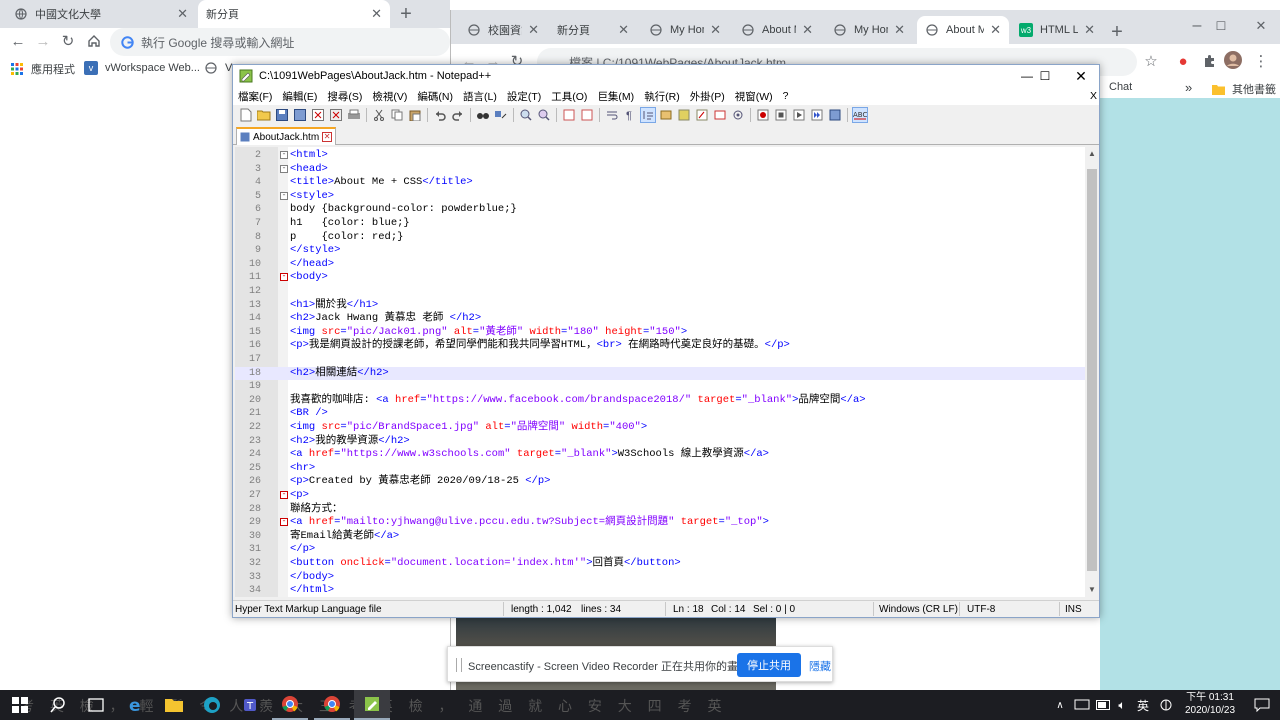  What do you see at coordinates (1143, 705) in the screenshot?
I see `ime-indicator: 英` at bounding box center [1143, 705].